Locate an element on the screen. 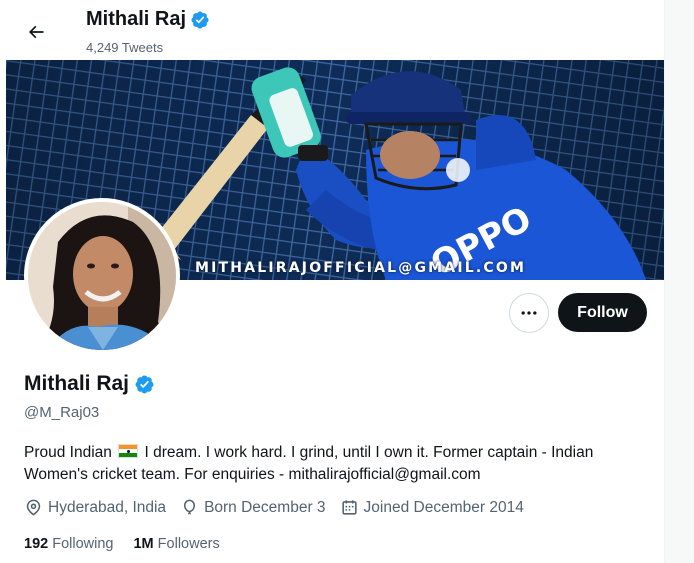 This screenshot has height=563, width=694. follow-stats: 192 Following 1M Followers is located at coordinates (132, 544).